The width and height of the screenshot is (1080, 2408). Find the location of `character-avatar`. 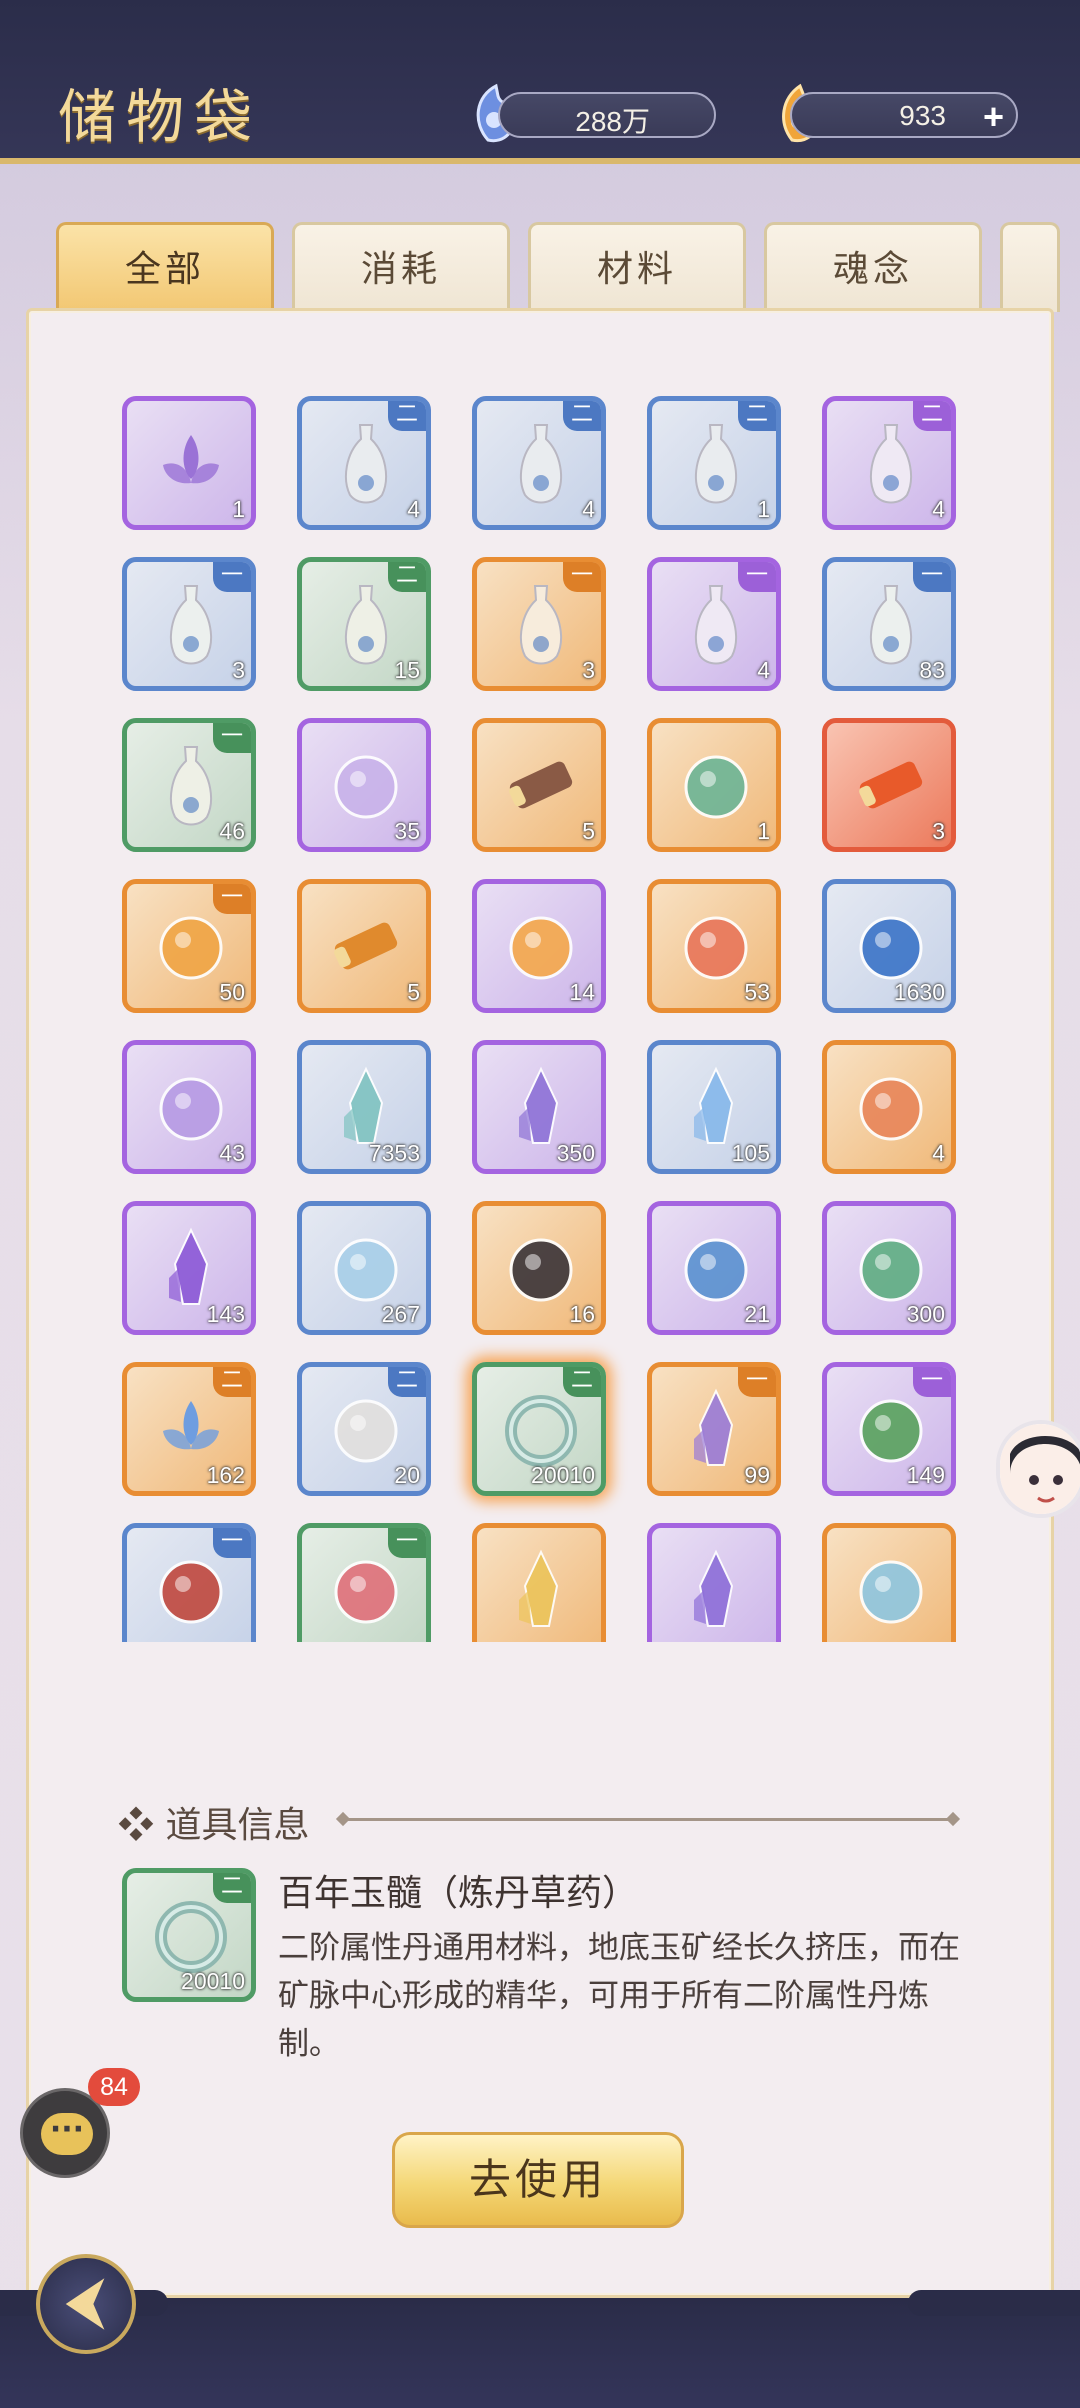

character-avatar is located at coordinates (1038, 1469).